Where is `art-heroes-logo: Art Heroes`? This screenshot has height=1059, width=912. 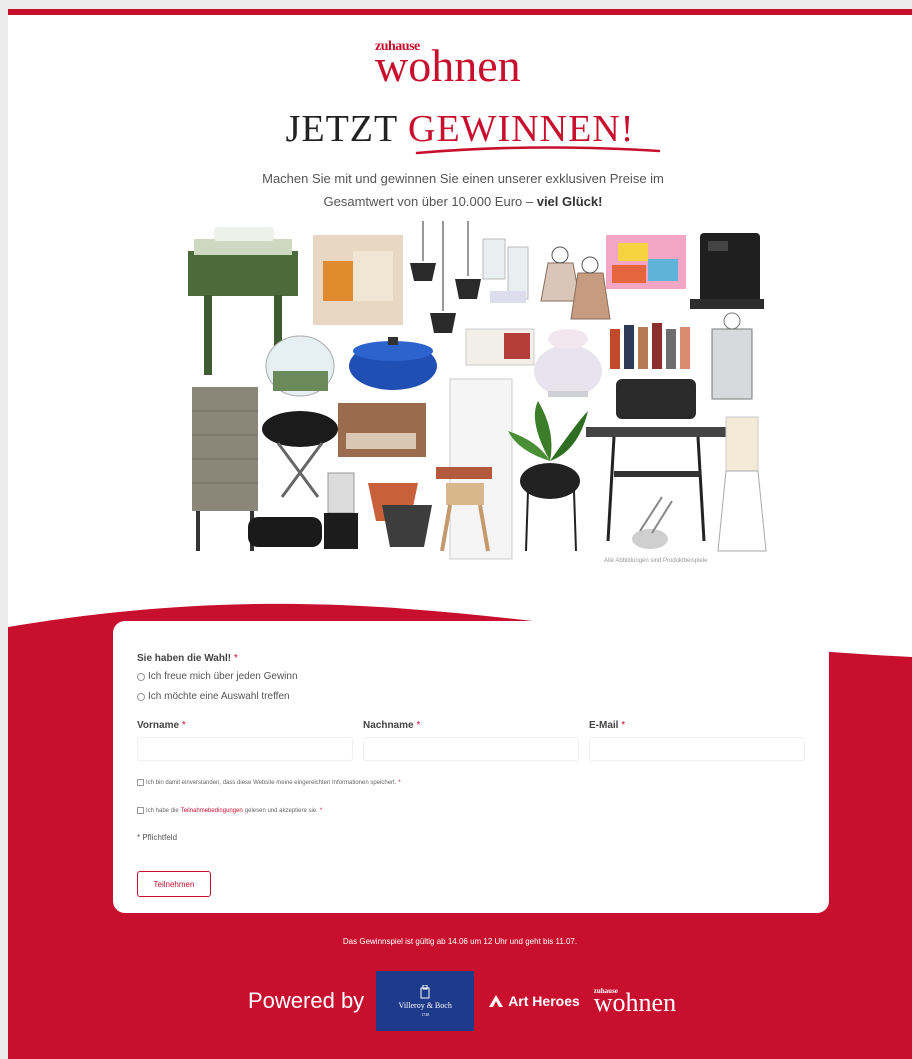 art-heroes-logo: Art Heroes is located at coordinates (534, 1001).